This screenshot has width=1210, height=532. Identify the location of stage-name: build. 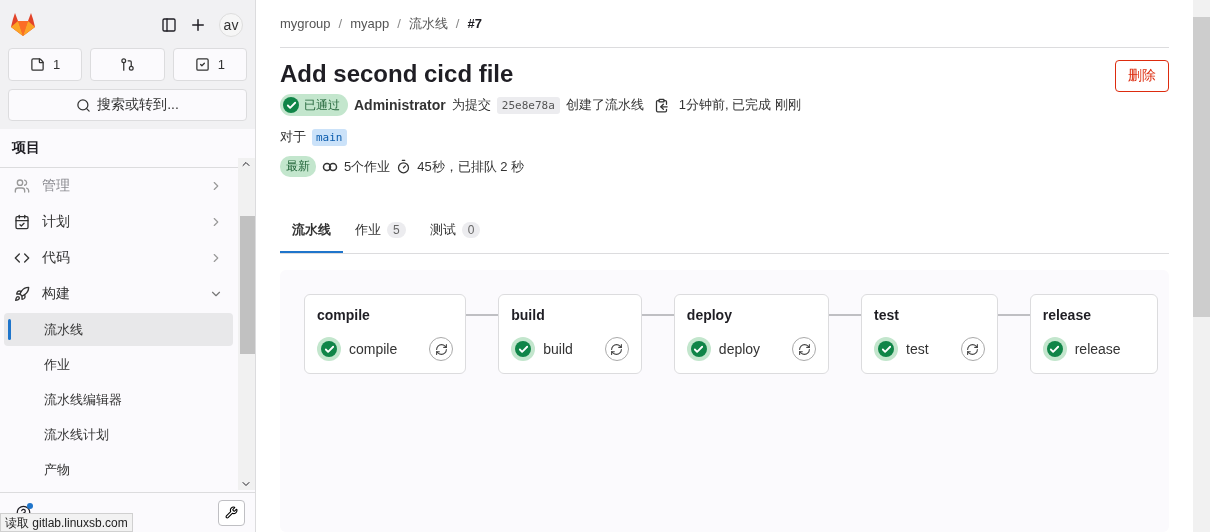
(528, 315).